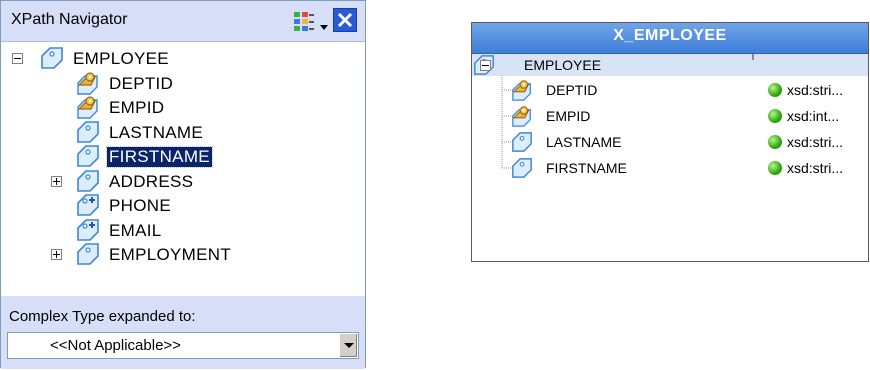 The height and width of the screenshot is (370, 870). What do you see at coordinates (121, 58) in the screenshot?
I see `tree-node-label: EMPLOYEE` at bounding box center [121, 58].